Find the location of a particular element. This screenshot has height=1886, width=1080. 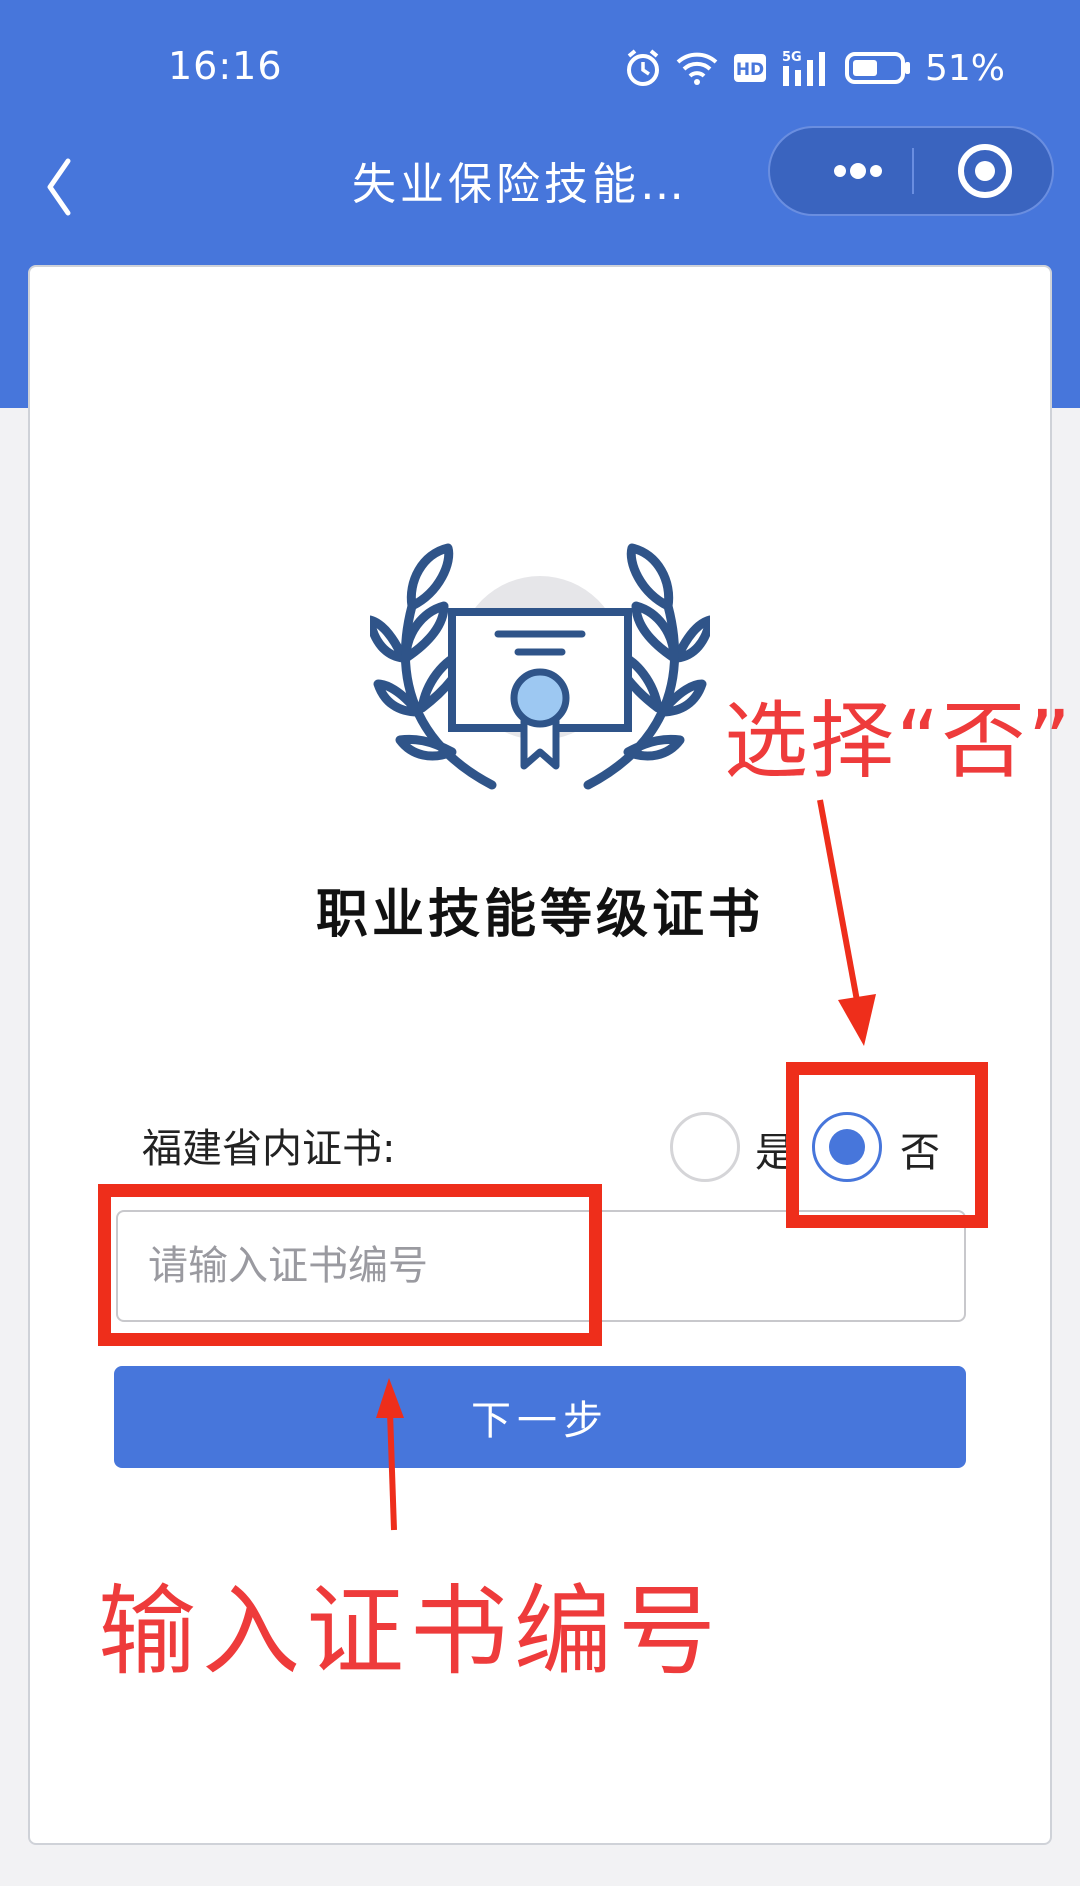

svg-text: HD is located at coordinates (750, 70).